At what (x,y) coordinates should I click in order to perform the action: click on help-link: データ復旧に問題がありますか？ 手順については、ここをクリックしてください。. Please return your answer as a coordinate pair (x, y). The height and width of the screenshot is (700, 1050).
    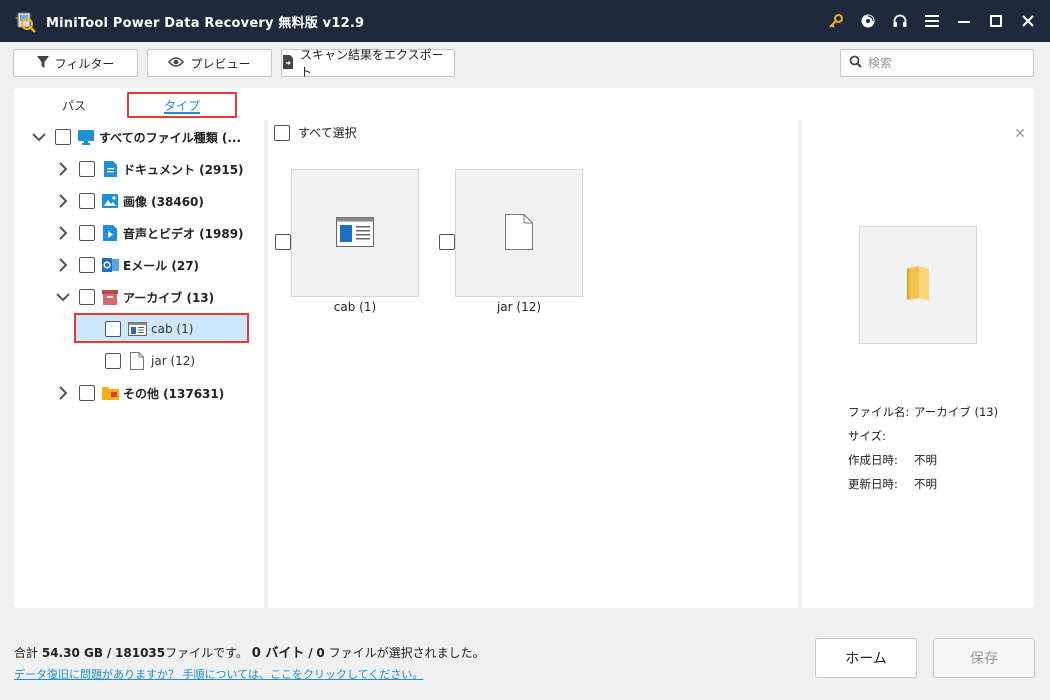
    Looking at the image, I should click on (218, 674).